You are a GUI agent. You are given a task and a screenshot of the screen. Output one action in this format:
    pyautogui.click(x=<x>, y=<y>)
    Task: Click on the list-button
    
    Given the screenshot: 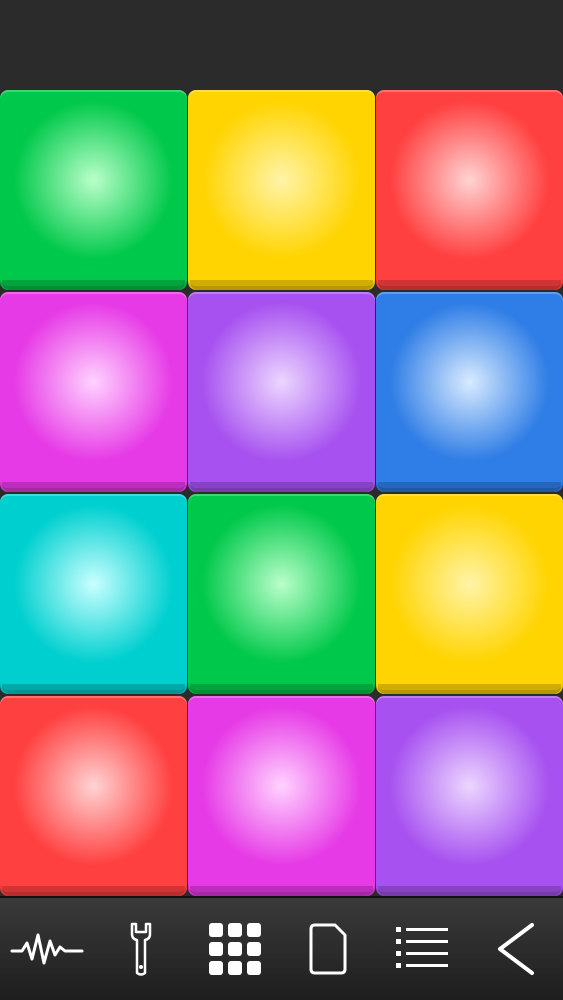 What is the action you would take?
    pyautogui.click(x=422, y=949)
    